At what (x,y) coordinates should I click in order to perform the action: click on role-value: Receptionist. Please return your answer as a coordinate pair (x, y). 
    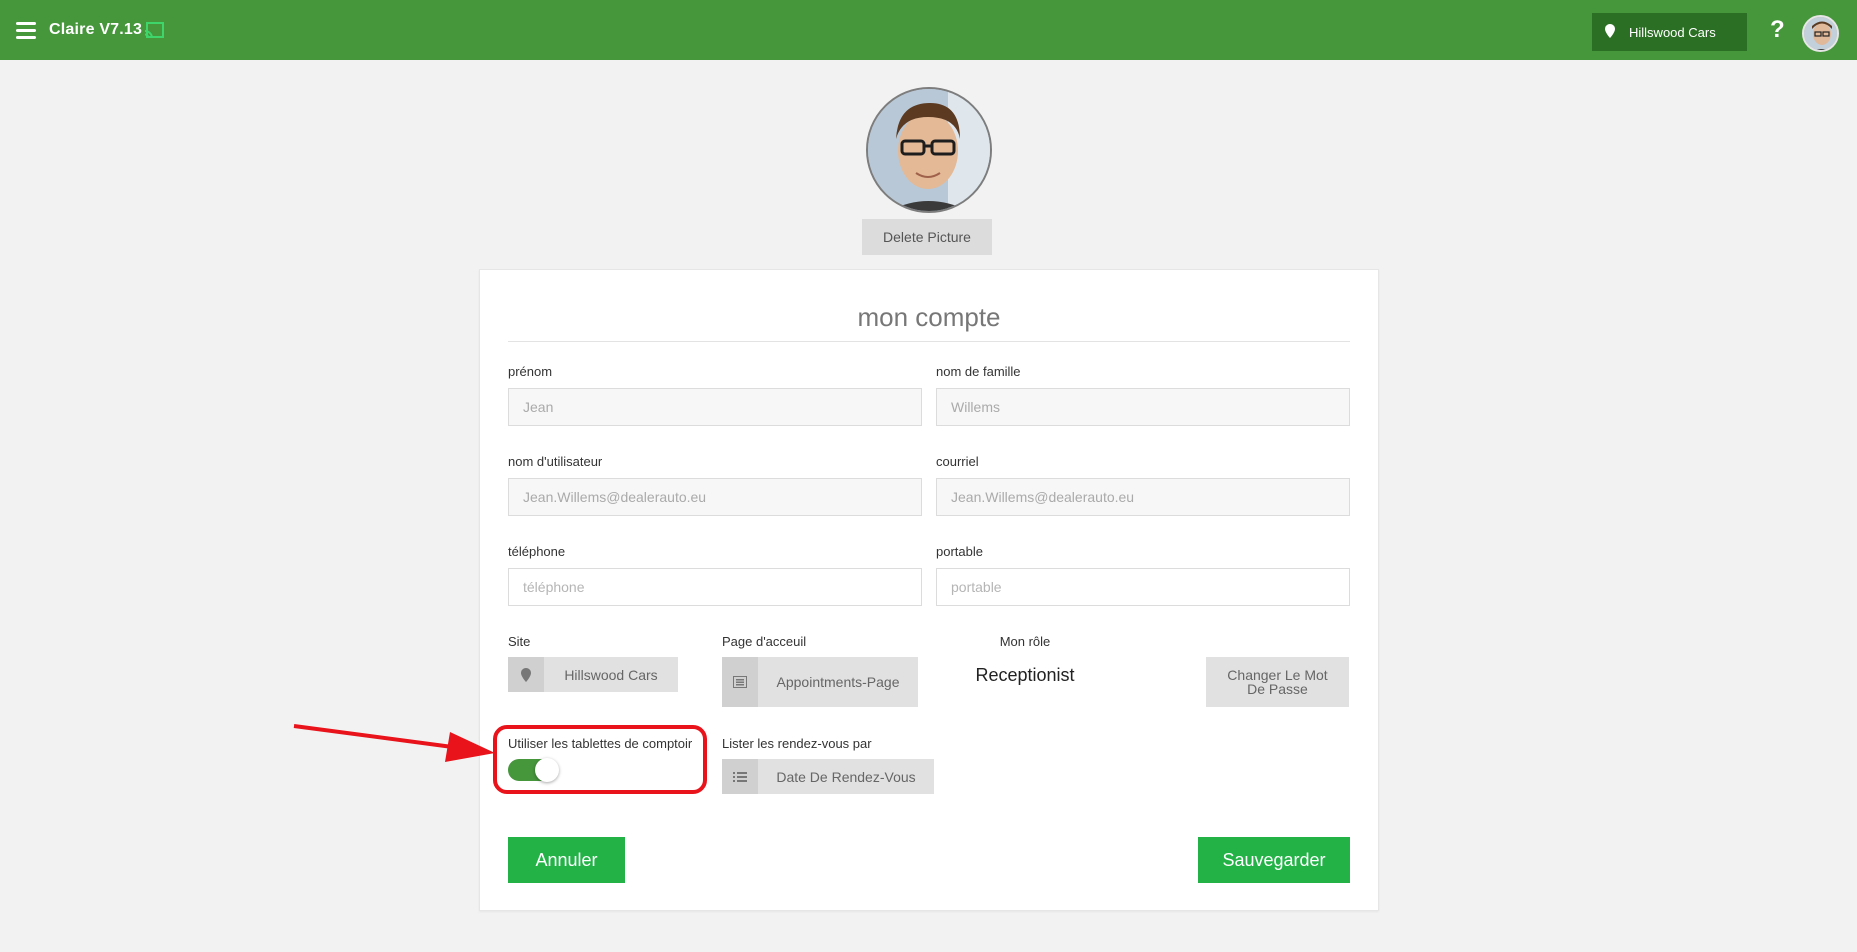
    Looking at the image, I should click on (1025, 675).